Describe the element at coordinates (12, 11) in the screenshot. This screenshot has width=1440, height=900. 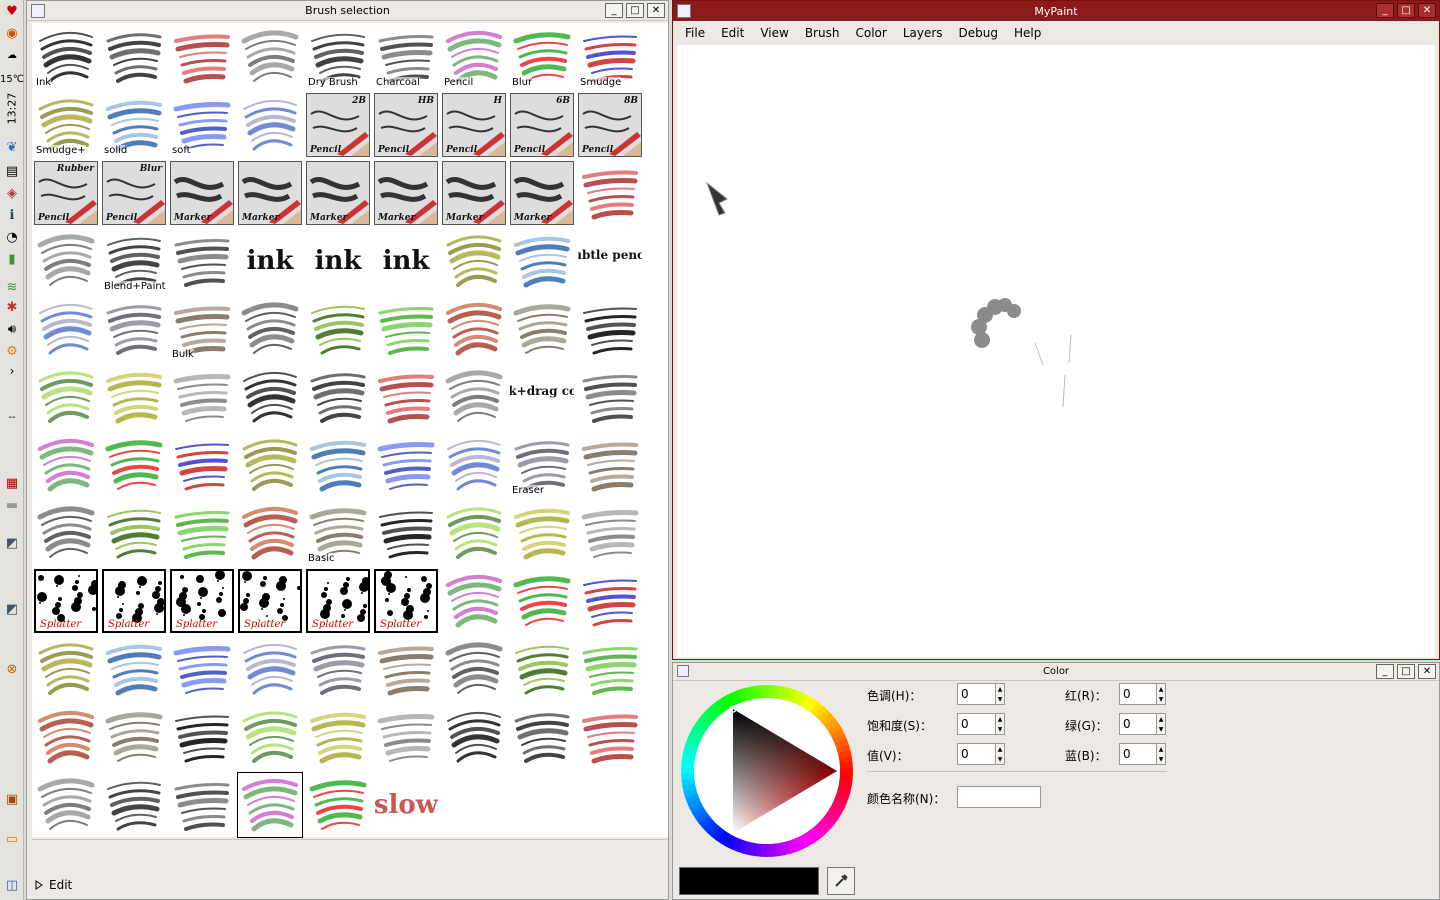
I see `heart-icon: ♥` at that location.